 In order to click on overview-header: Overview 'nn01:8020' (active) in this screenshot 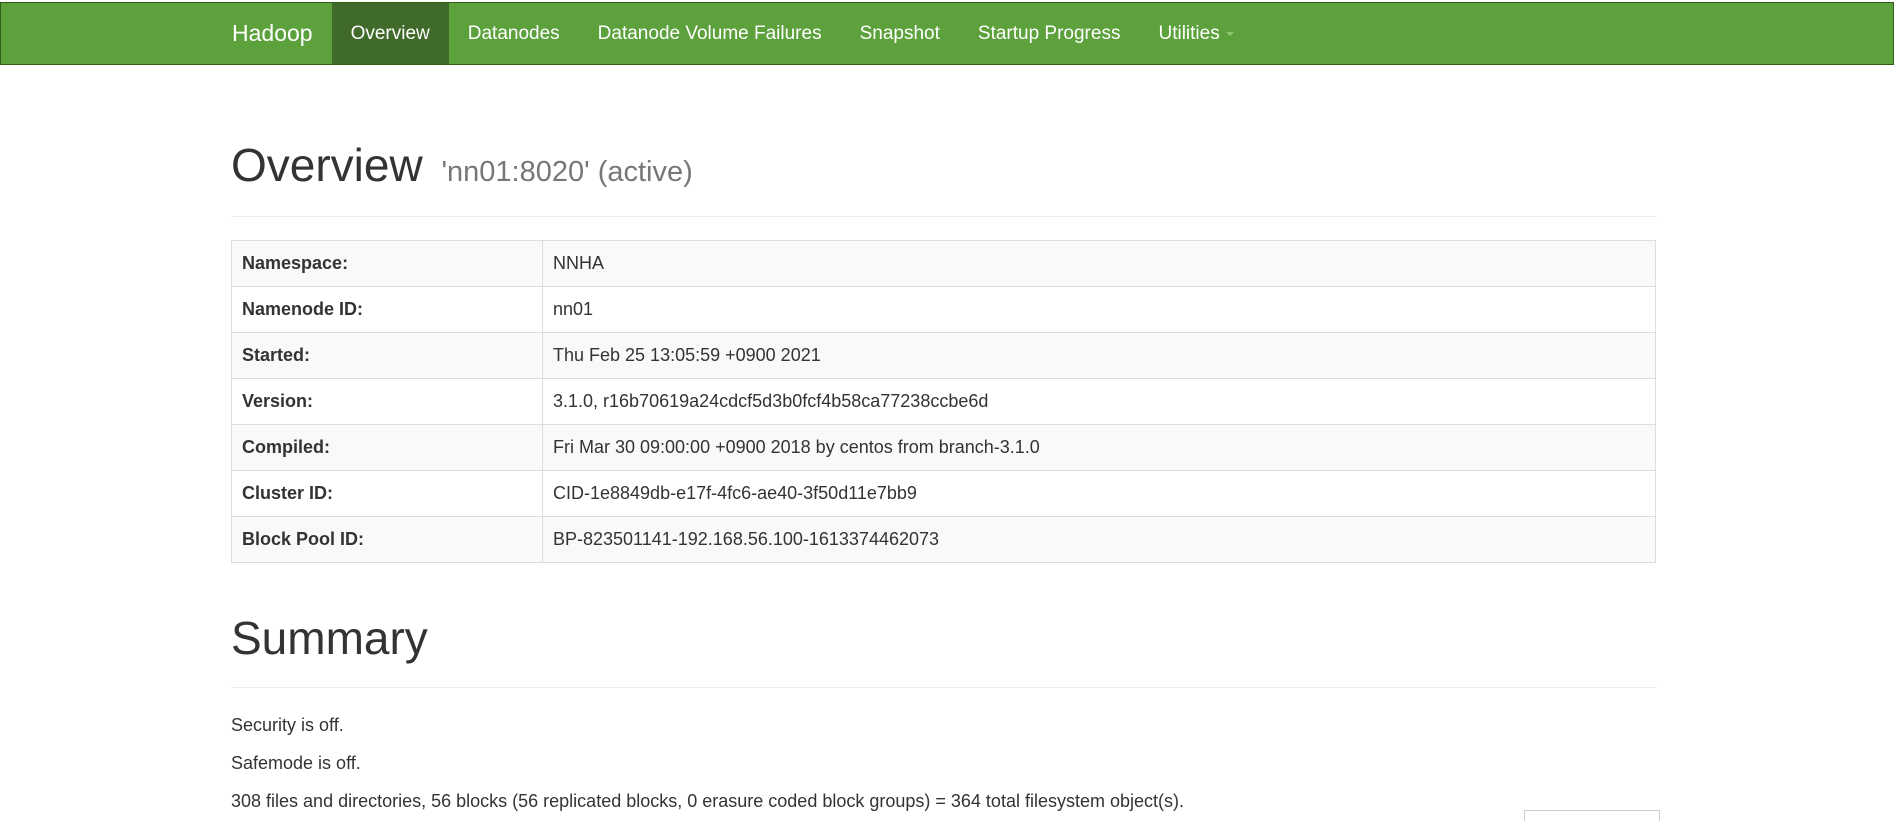, I will do `click(944, 176)`.